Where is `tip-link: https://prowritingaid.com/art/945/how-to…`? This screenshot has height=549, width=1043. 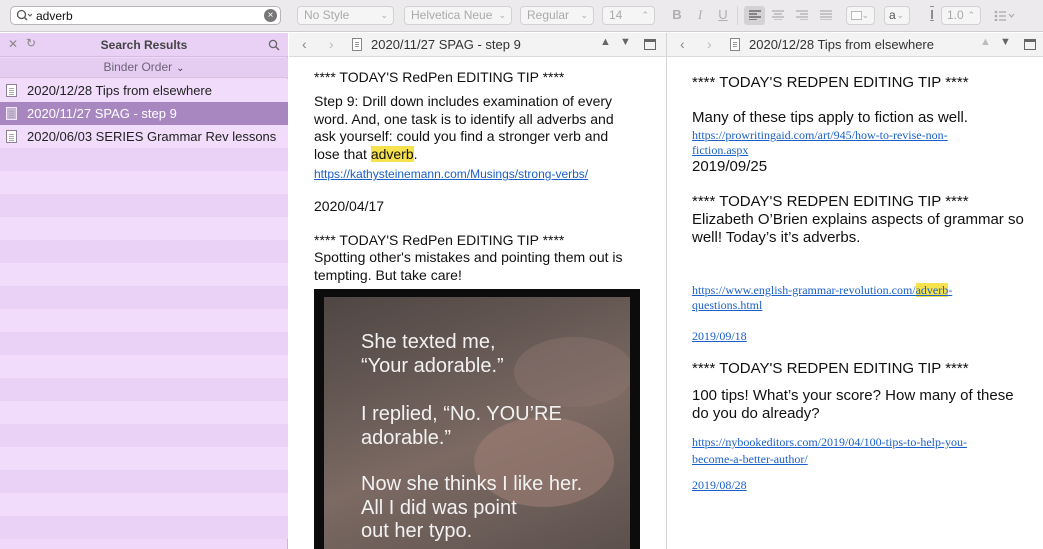
tip-link: https://prowritingaid.com/art/945/how-to… is located at coordinates (842, 143).